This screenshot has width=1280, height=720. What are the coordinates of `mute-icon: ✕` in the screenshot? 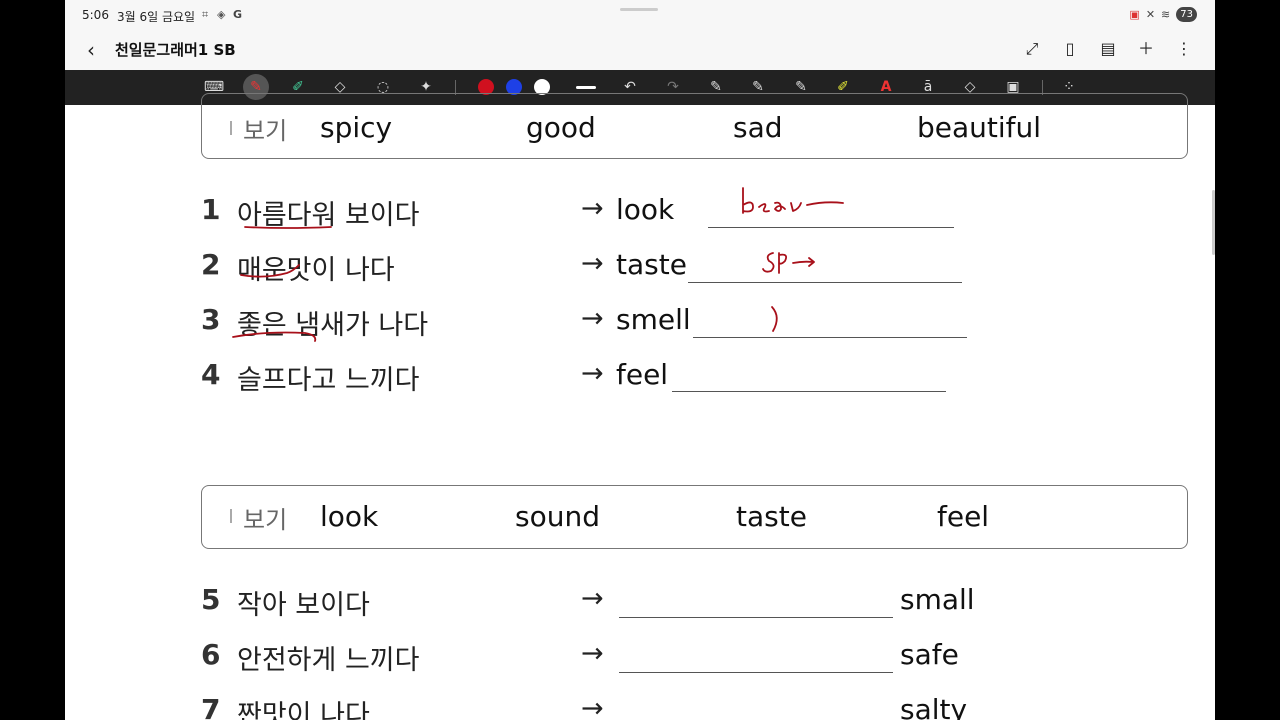 It's located at (1150, 14).